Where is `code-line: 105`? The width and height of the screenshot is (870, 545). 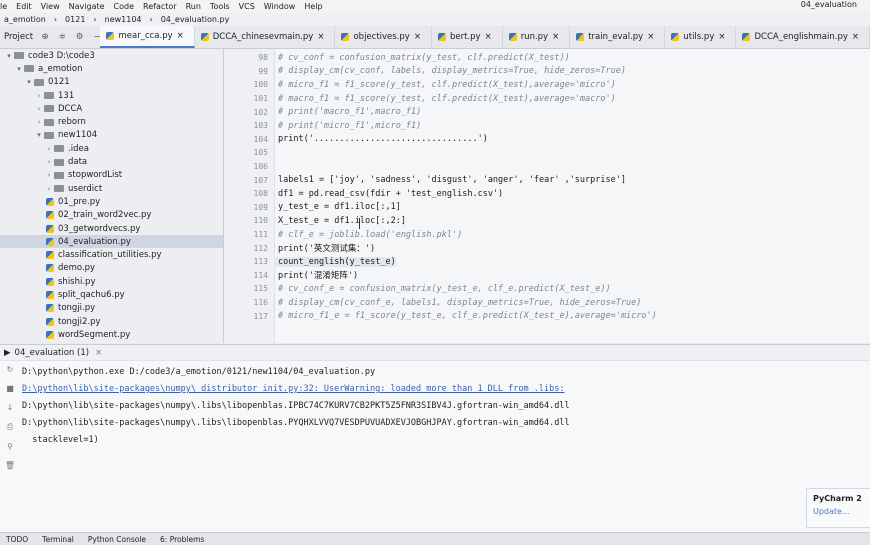
code-line: 105 is located at coordinates (547, 153).